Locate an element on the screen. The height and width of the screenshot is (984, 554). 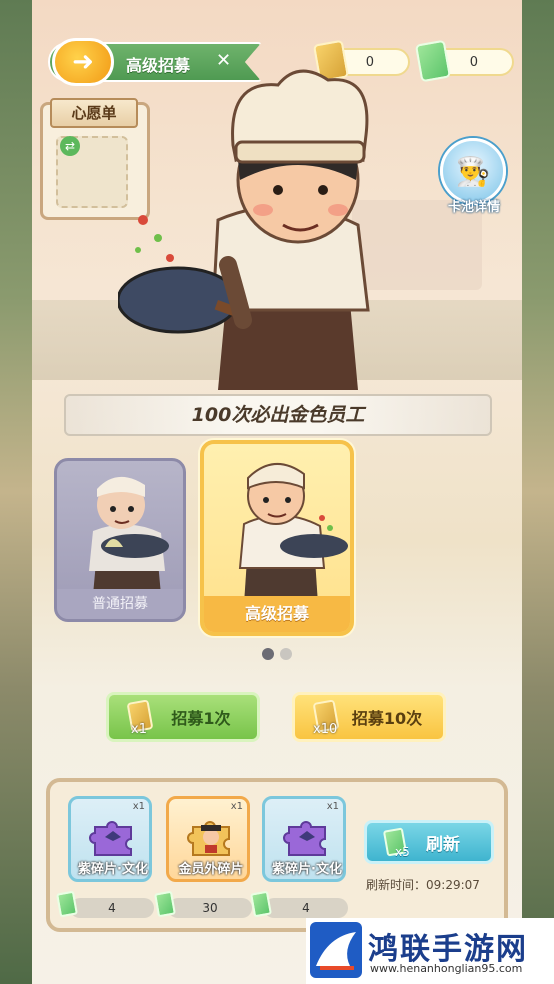
pool-detail-button: 👨‍🍳 is located at coordinates (473, 171).